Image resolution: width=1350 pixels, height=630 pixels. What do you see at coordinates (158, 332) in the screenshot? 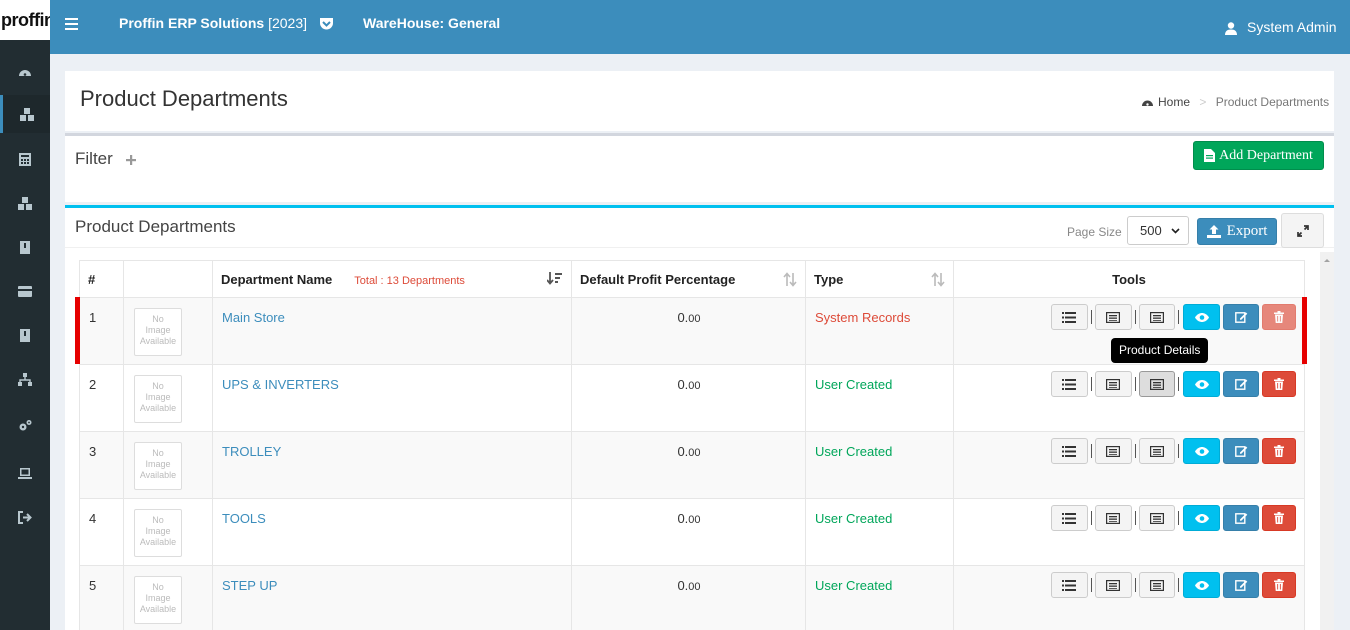
I see `no-image-placeholder: No Image Available` at bounding box center [158, 332].